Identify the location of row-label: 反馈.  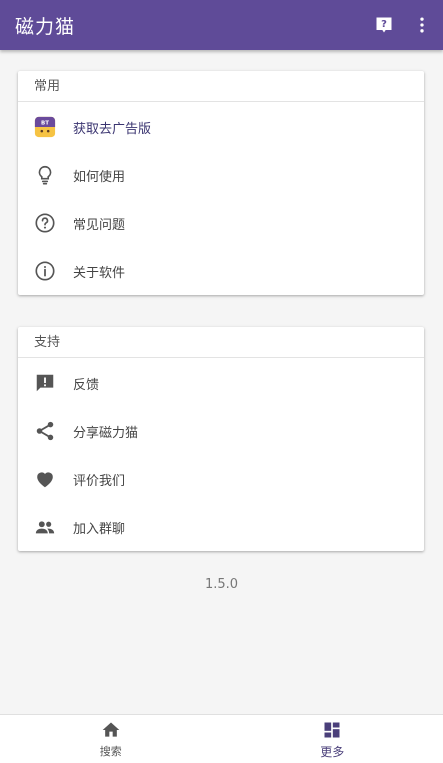
(86, 385).